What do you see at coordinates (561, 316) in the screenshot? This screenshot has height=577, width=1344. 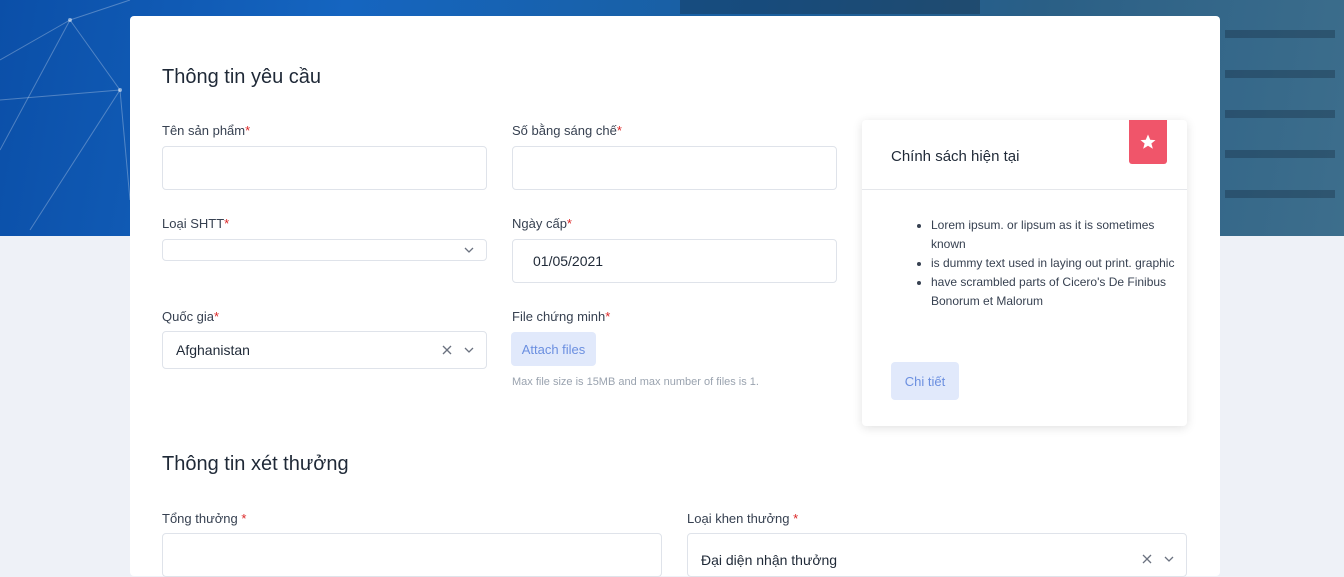 I see `proof-file-label: File chứng minh*` at bounding box center [561, 316].